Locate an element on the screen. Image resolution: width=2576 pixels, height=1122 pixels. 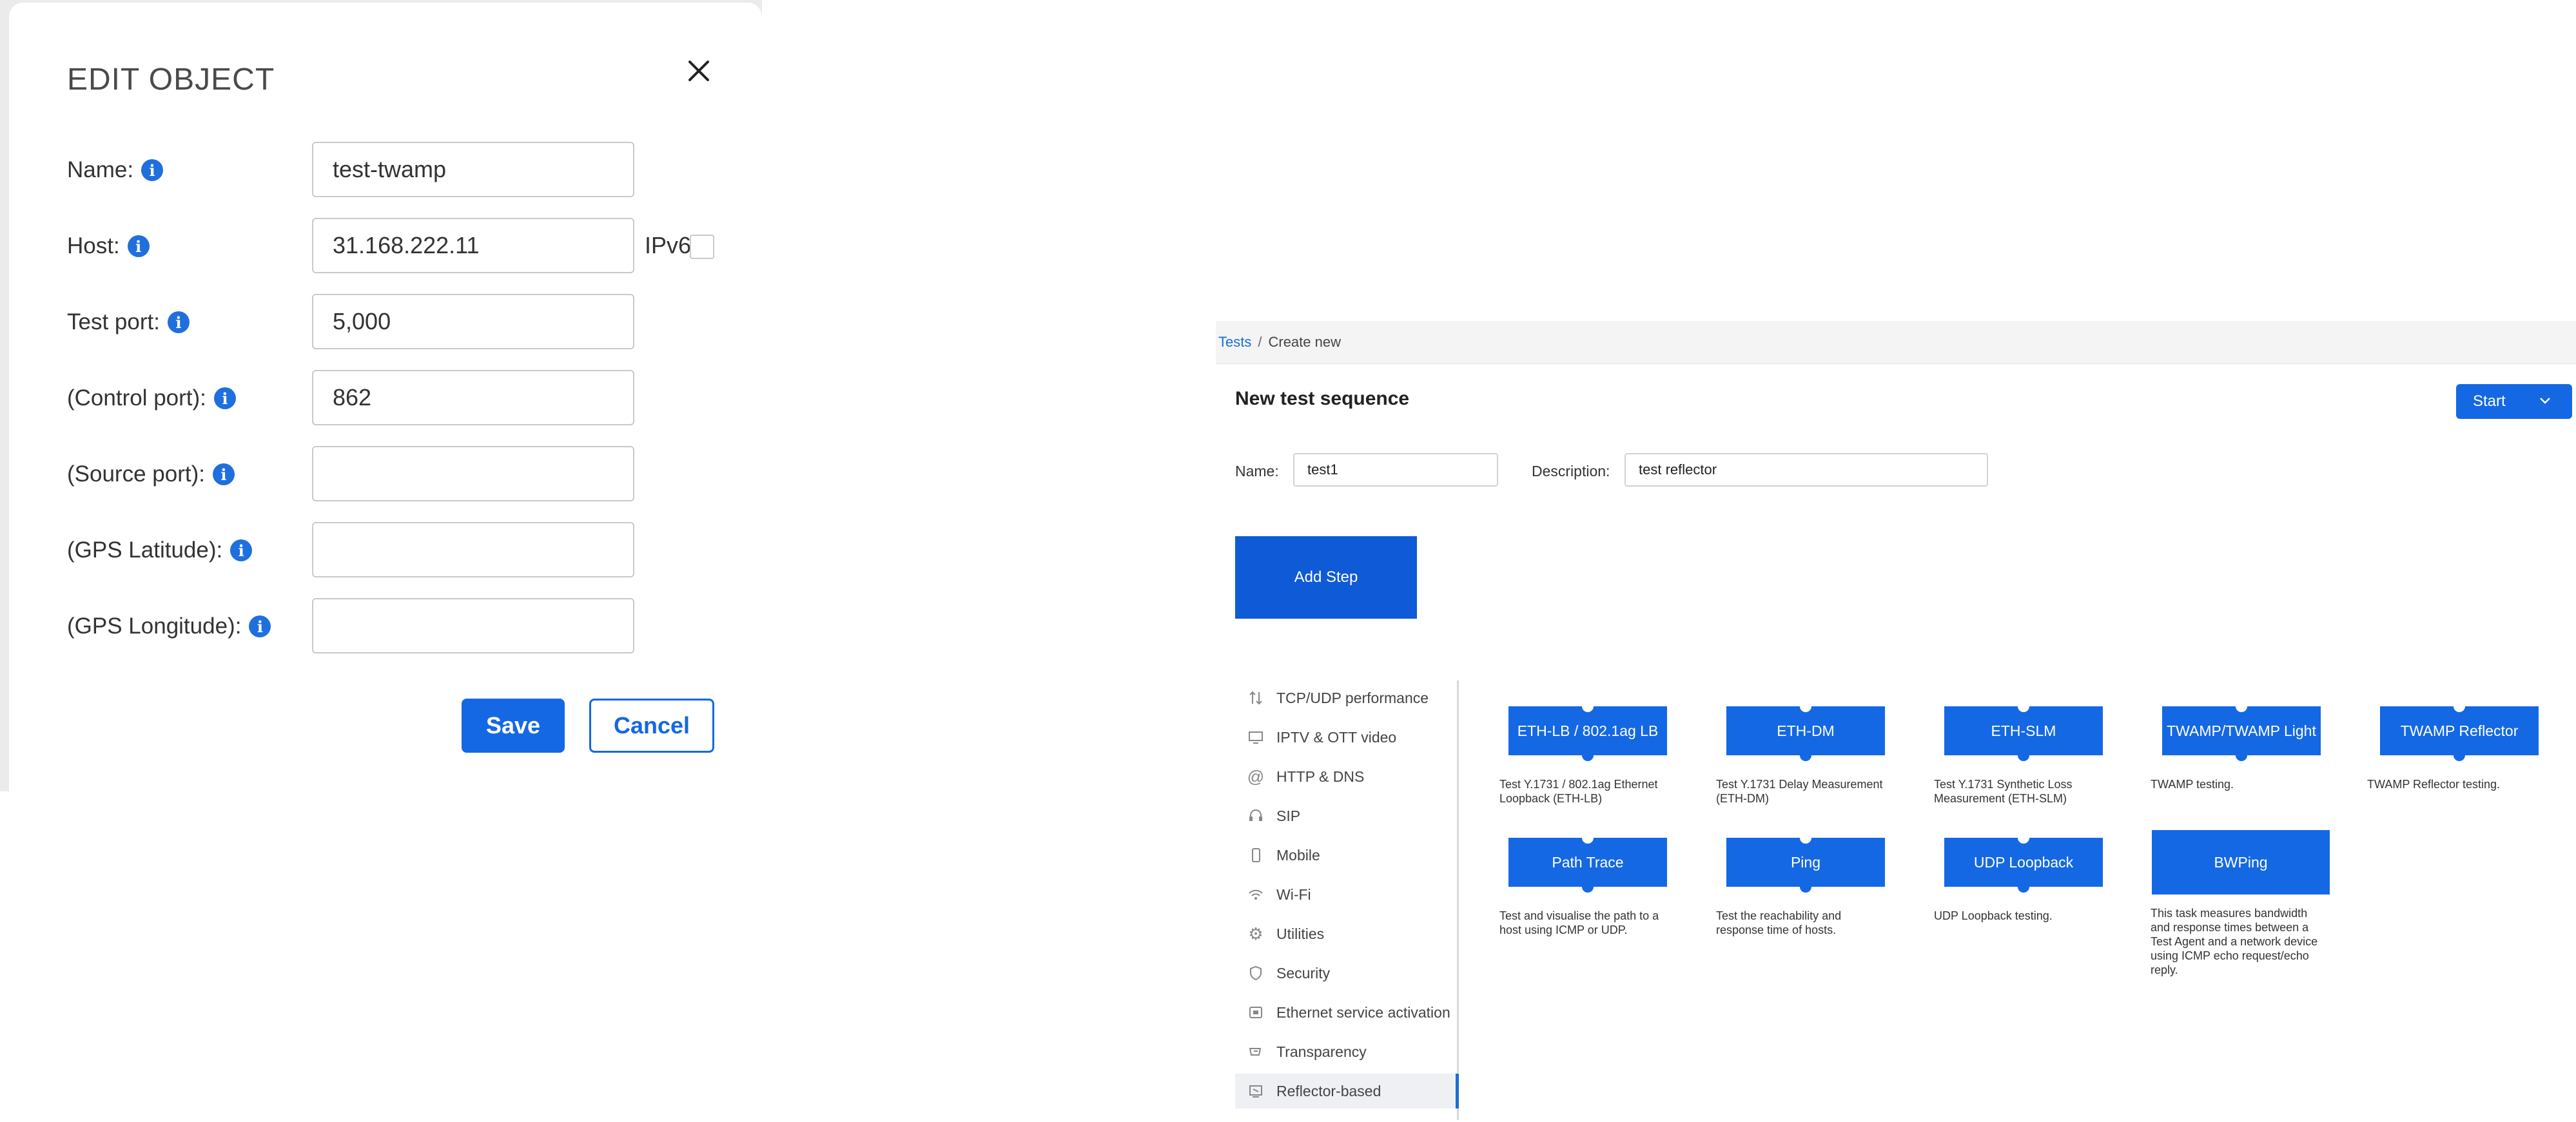
phone-icon is located at coordinates (1256, 855).